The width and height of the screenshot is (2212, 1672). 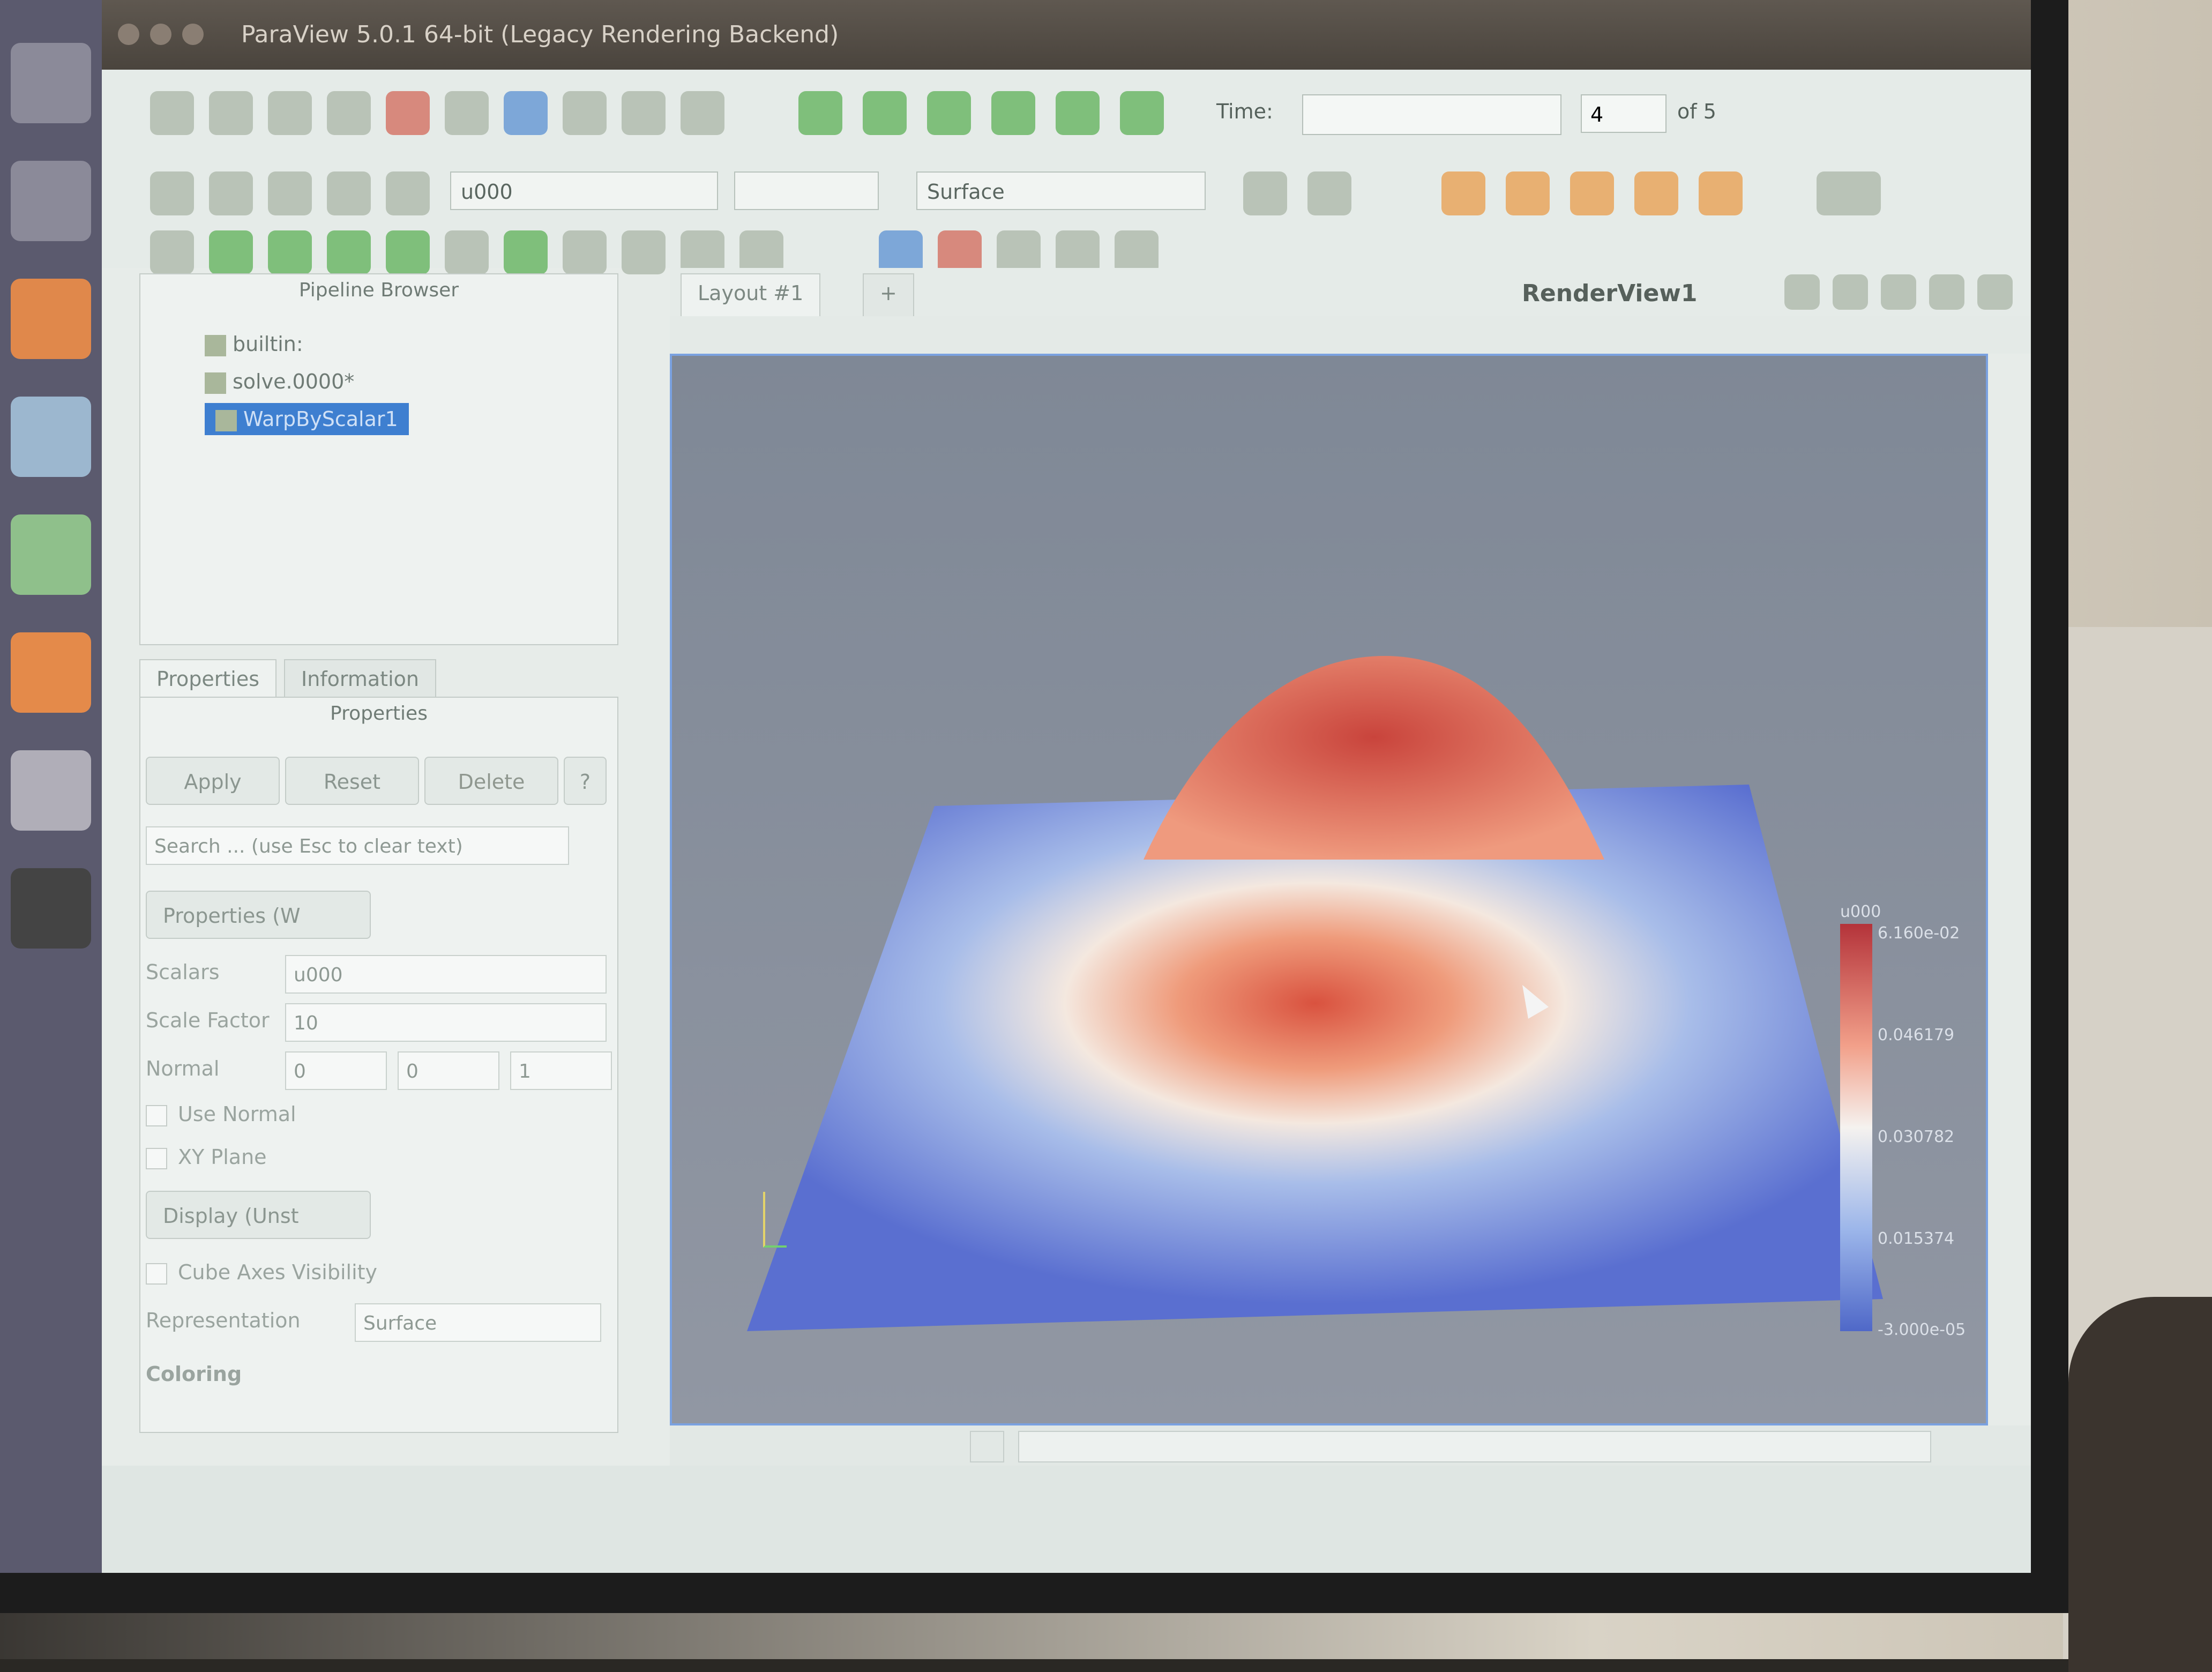 I want to click on status-close-icon, so click(x=987, y=1446).